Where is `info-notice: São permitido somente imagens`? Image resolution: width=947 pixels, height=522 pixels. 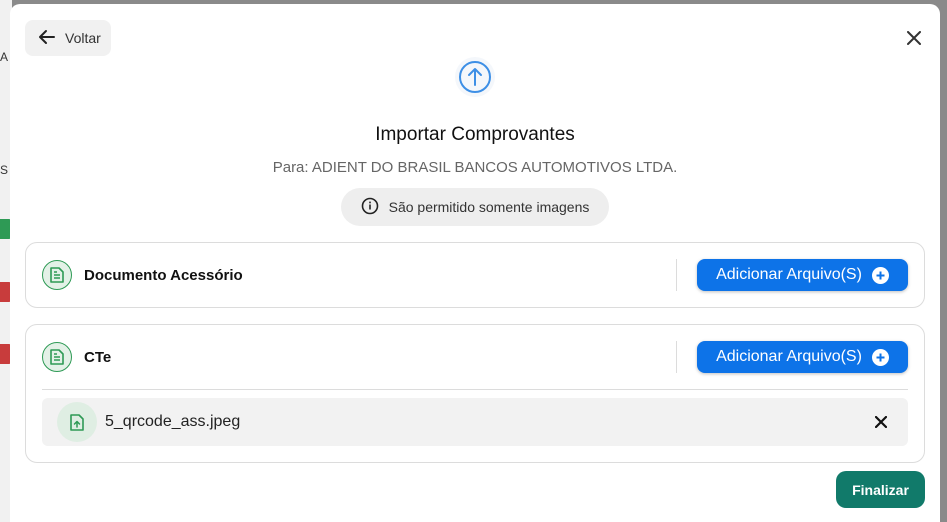
info-notice: São permitido somente imagens is located at coordinates (475, 207).